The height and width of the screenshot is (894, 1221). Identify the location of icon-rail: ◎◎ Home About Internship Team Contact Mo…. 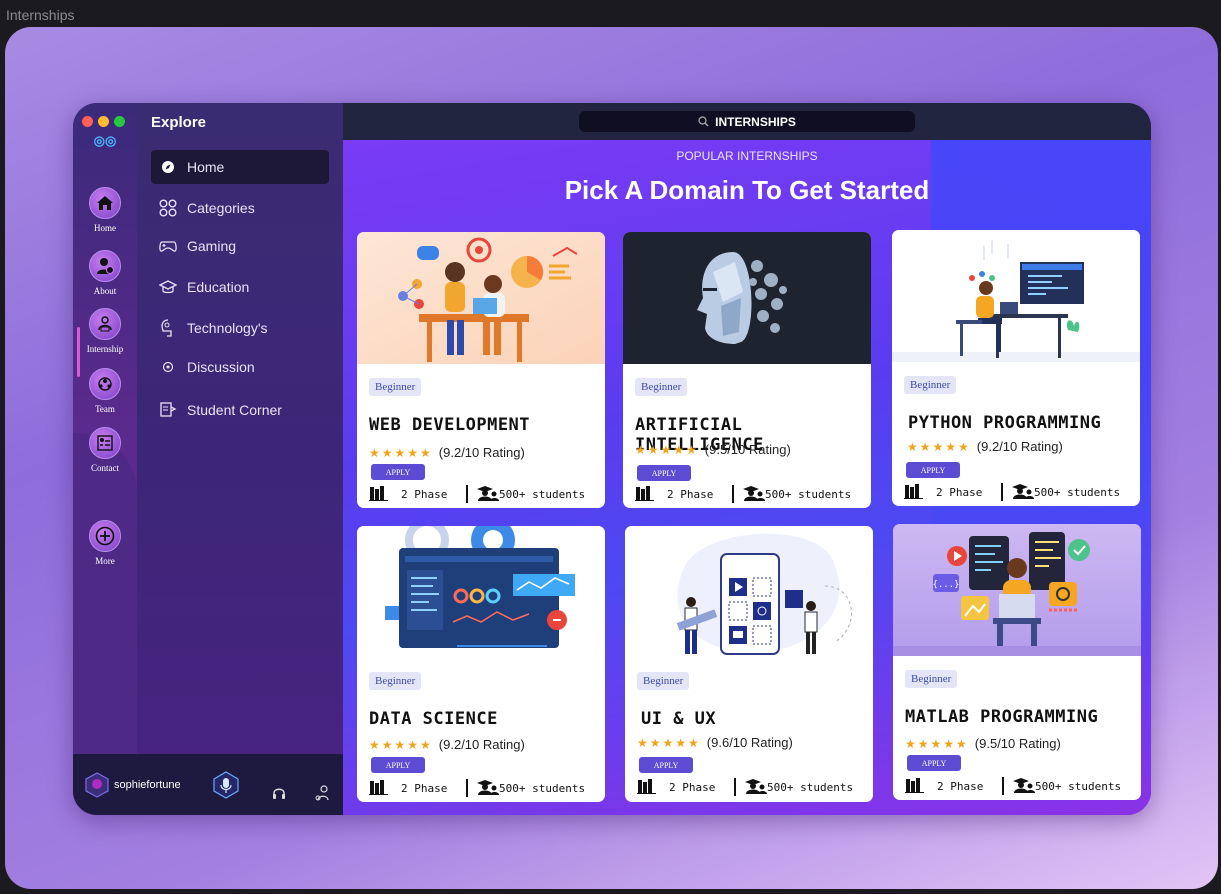
(105, 459).